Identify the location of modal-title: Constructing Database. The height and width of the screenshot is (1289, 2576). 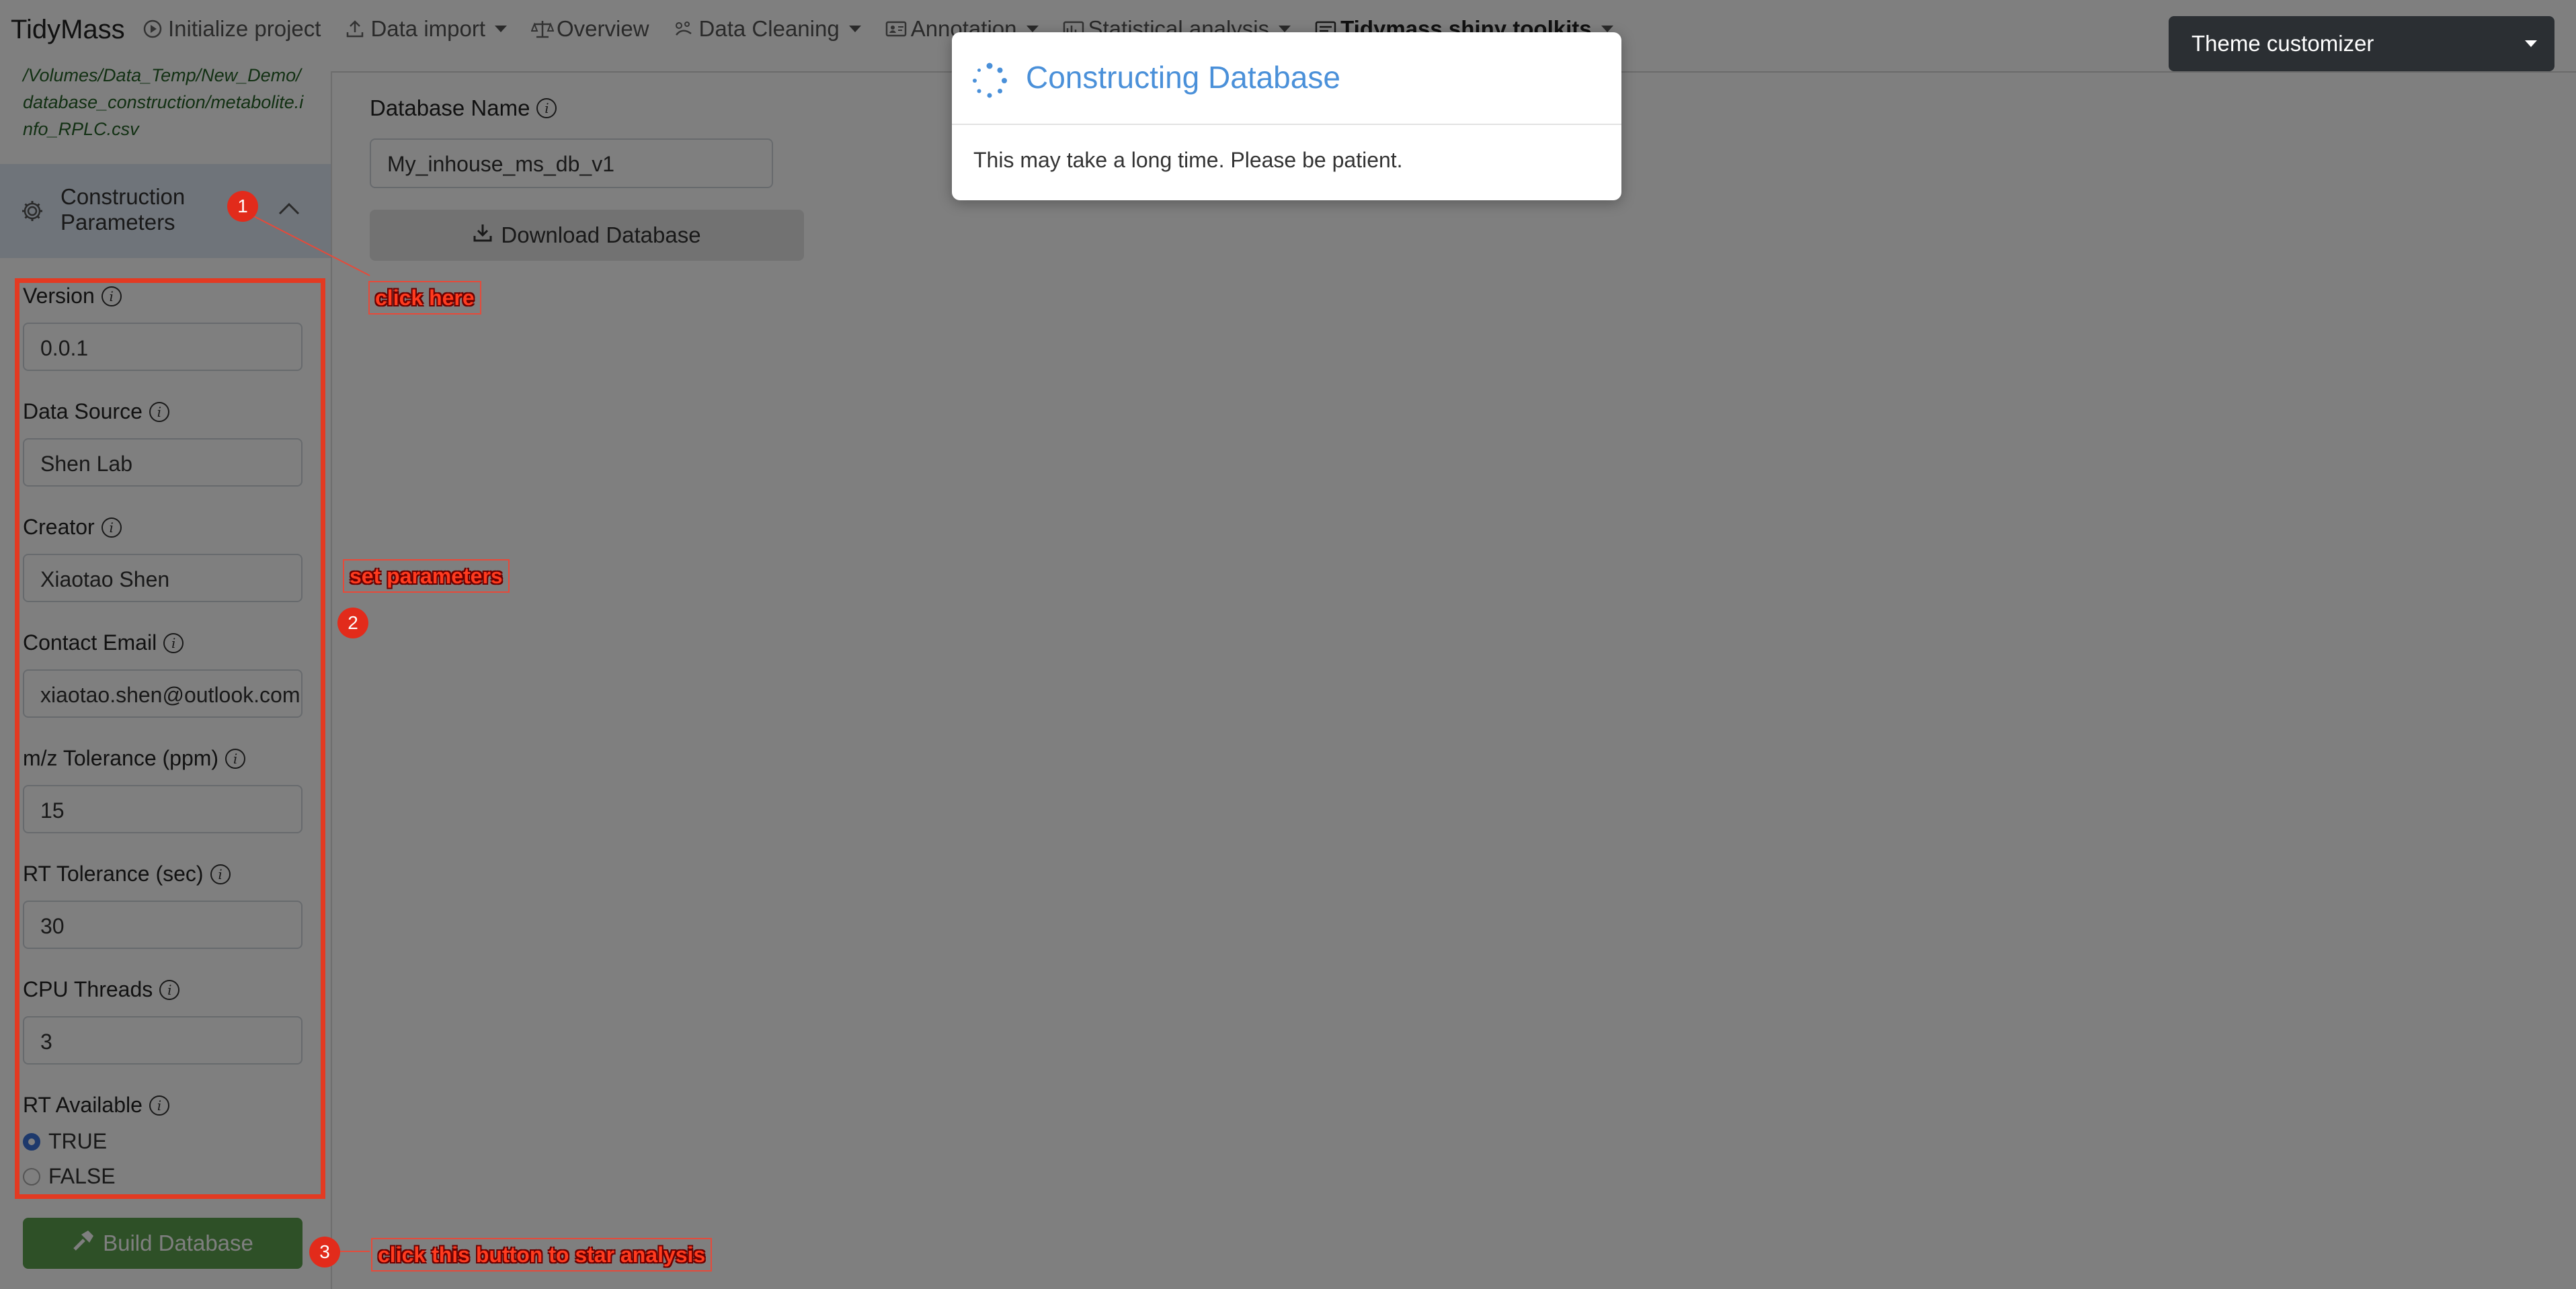
(1183, 77).